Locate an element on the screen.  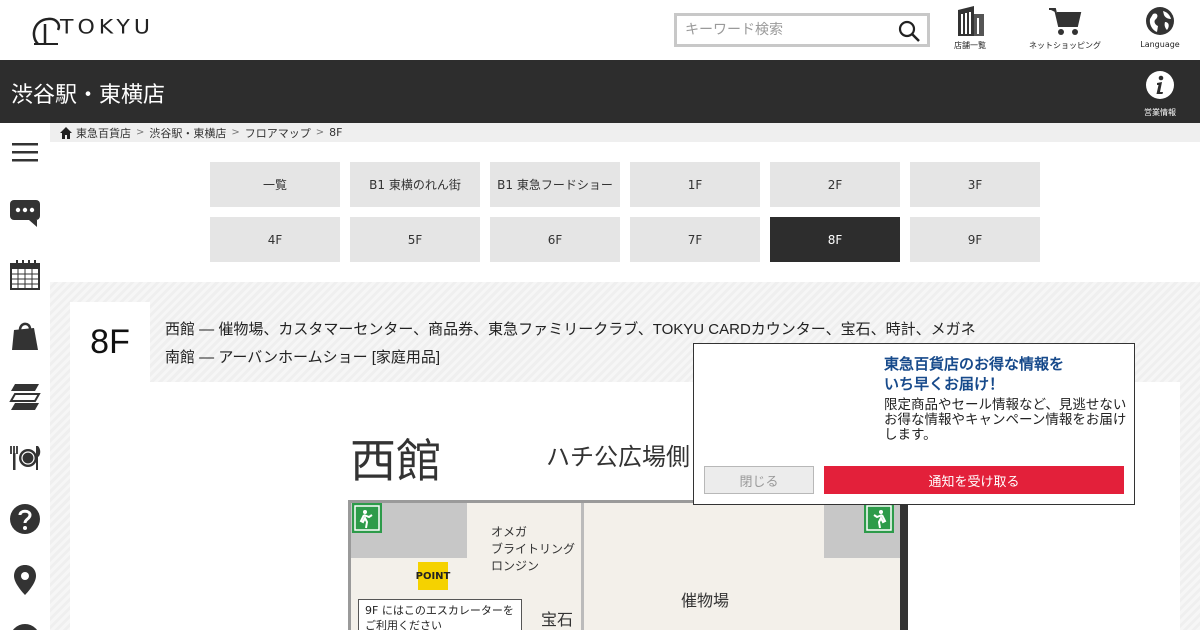
business-info-button: 営業情報 is located at coordinates (1160, 94).